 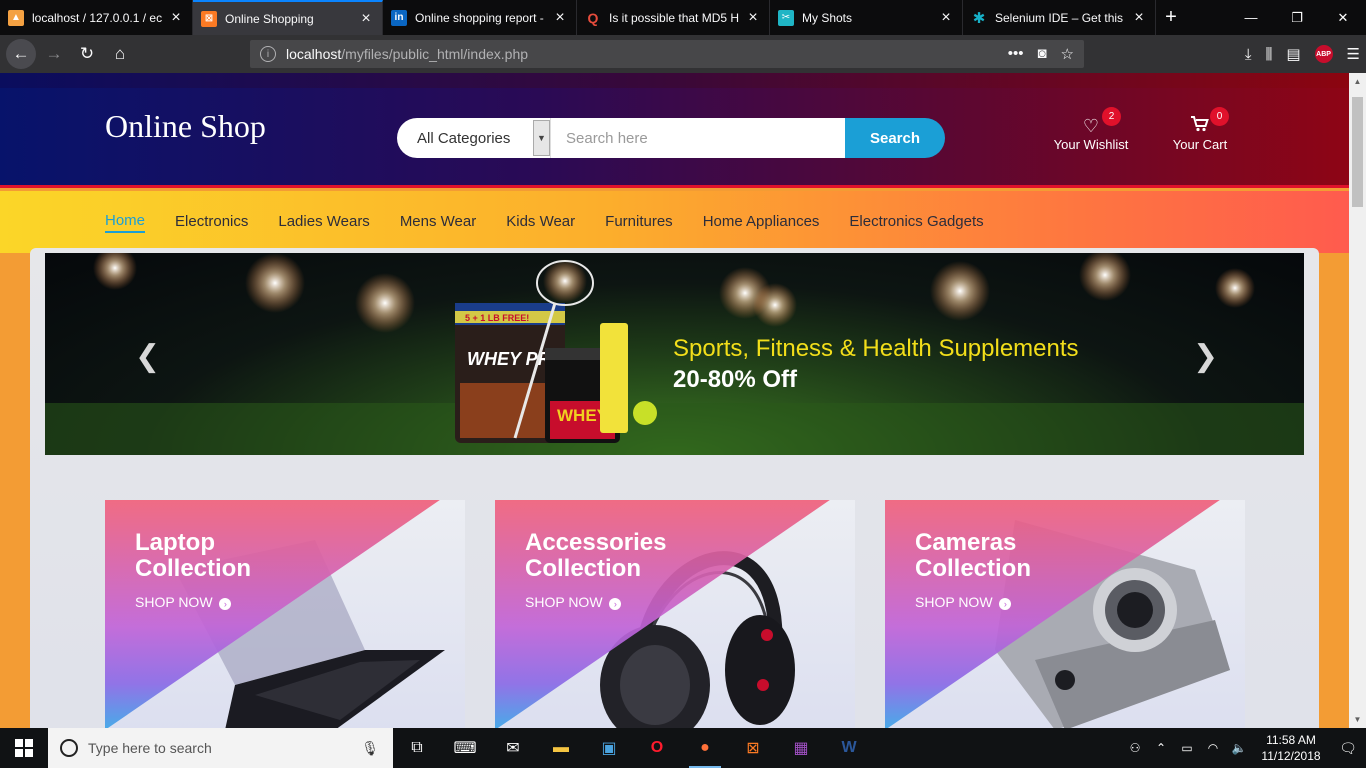 What do you see at coordinates (1357, 152) in the screenshot?
I see `scrollbar-thumb` at bounding box center [1357, 152].